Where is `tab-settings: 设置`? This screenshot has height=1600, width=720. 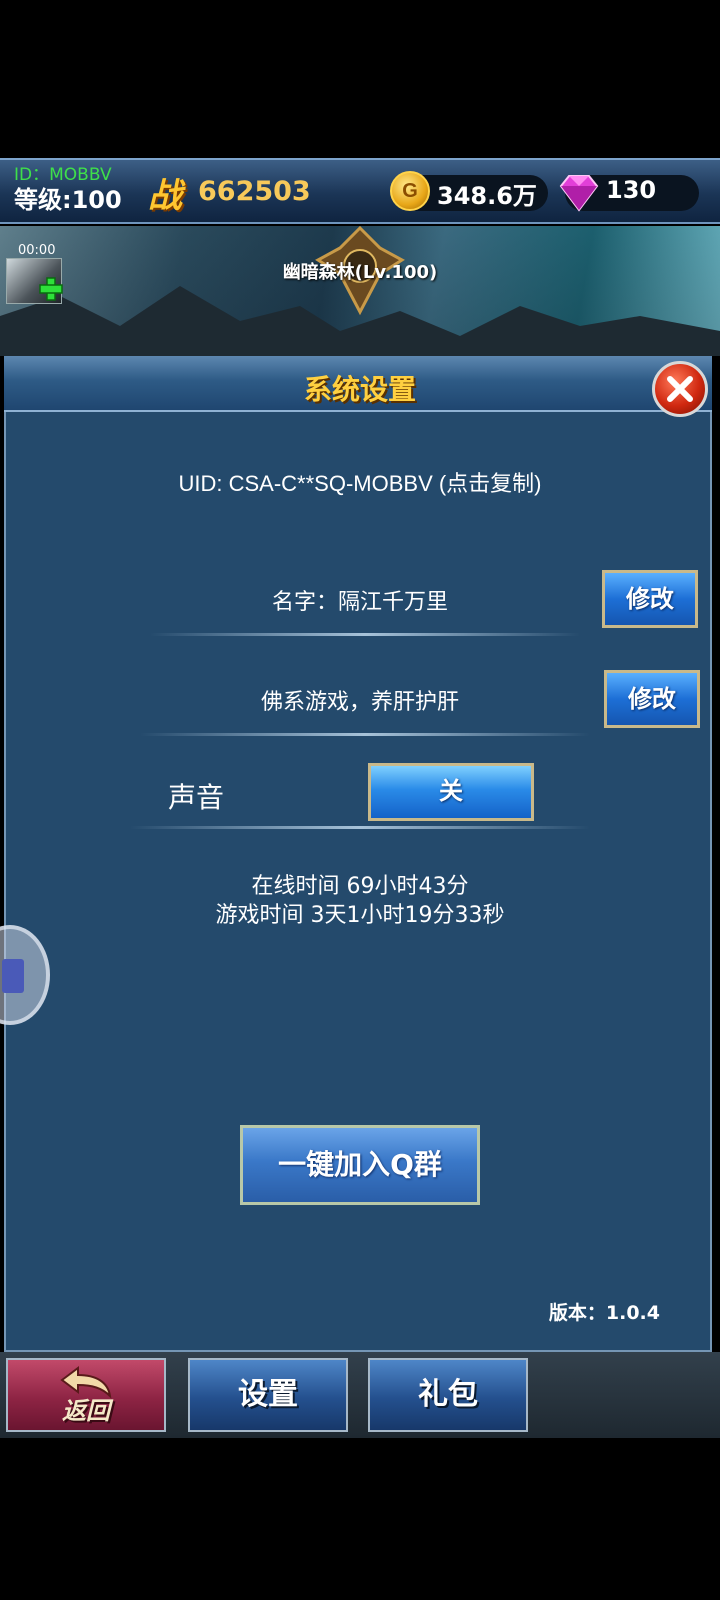 tab-settings: 设置 is located at coordinates (268, 1395).